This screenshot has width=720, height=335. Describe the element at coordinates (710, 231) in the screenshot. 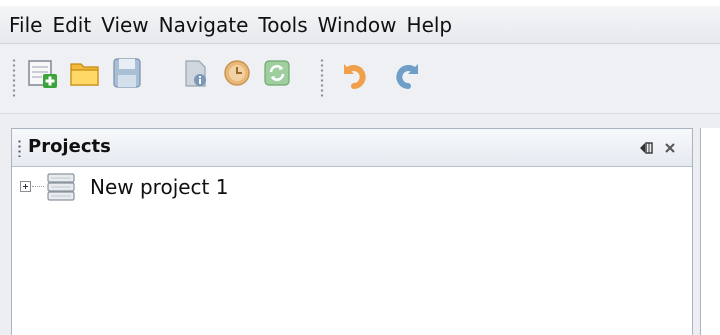

I see `editor-area` at that location.